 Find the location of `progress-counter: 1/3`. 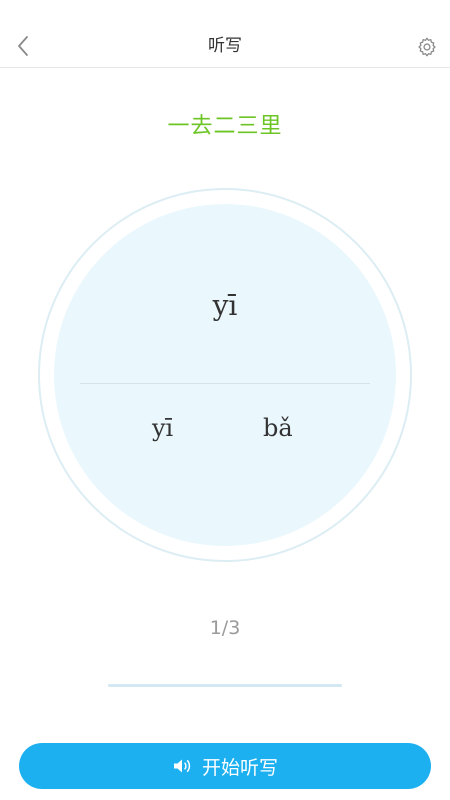

progress-counter: 1/3 is located at coordinates (225, 628).